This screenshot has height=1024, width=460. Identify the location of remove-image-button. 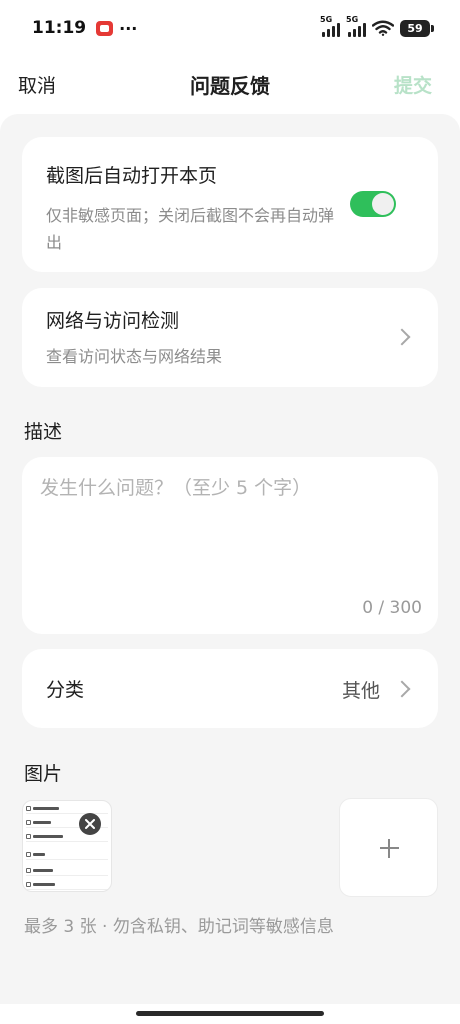
(90, 824).